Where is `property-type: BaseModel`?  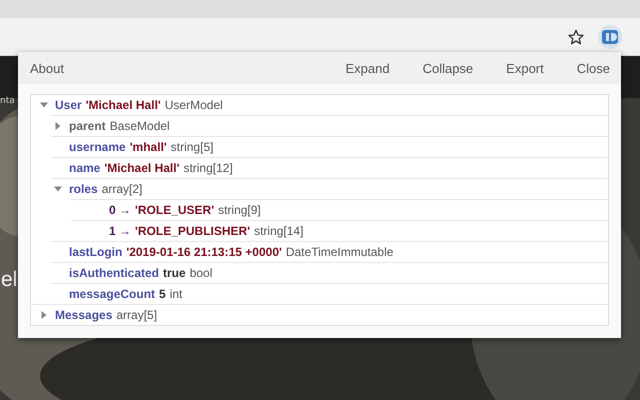 property-type: BaseModel is located at coordinates (140, 126).